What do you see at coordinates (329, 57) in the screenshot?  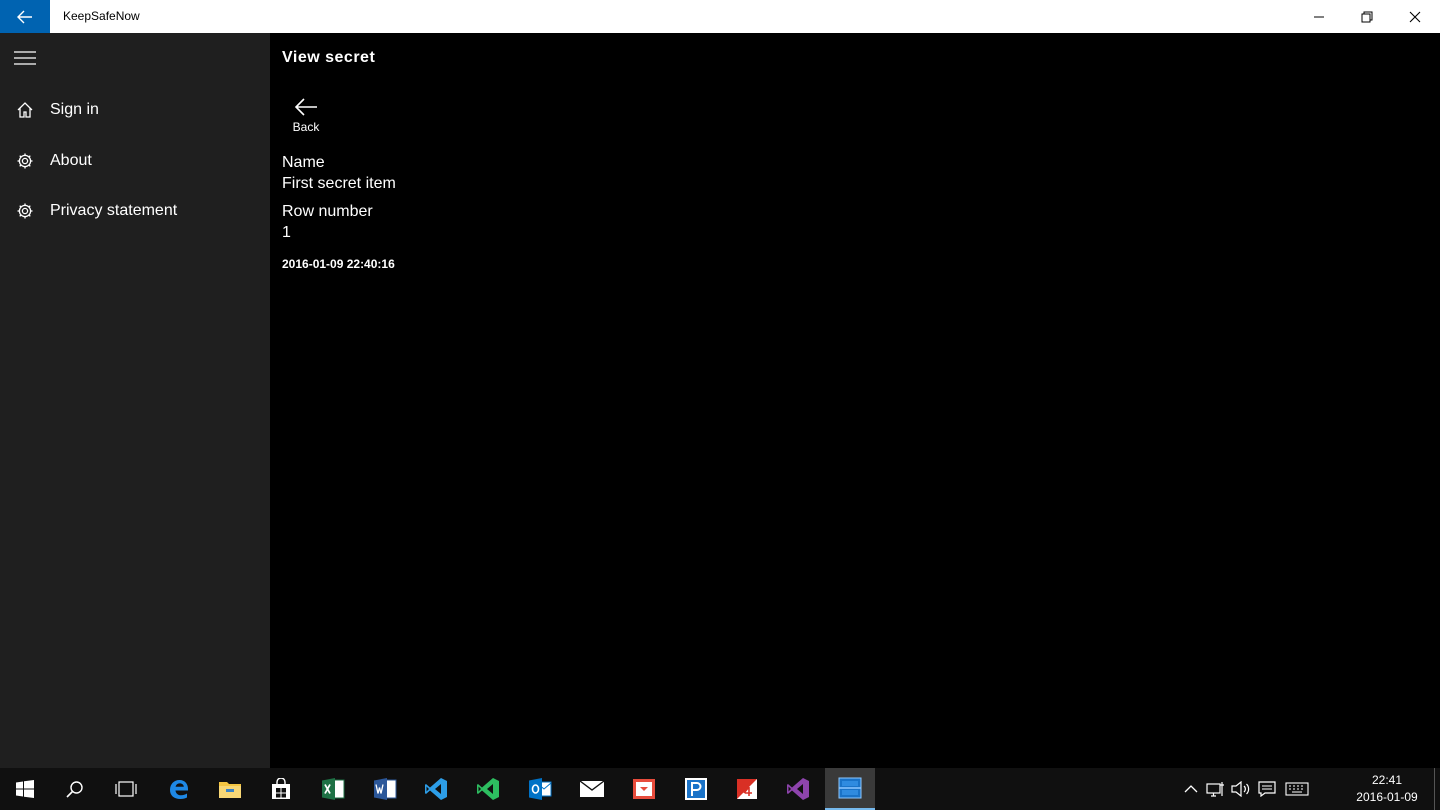 I see `page-title: View secret` at bounding box center [329, 57].